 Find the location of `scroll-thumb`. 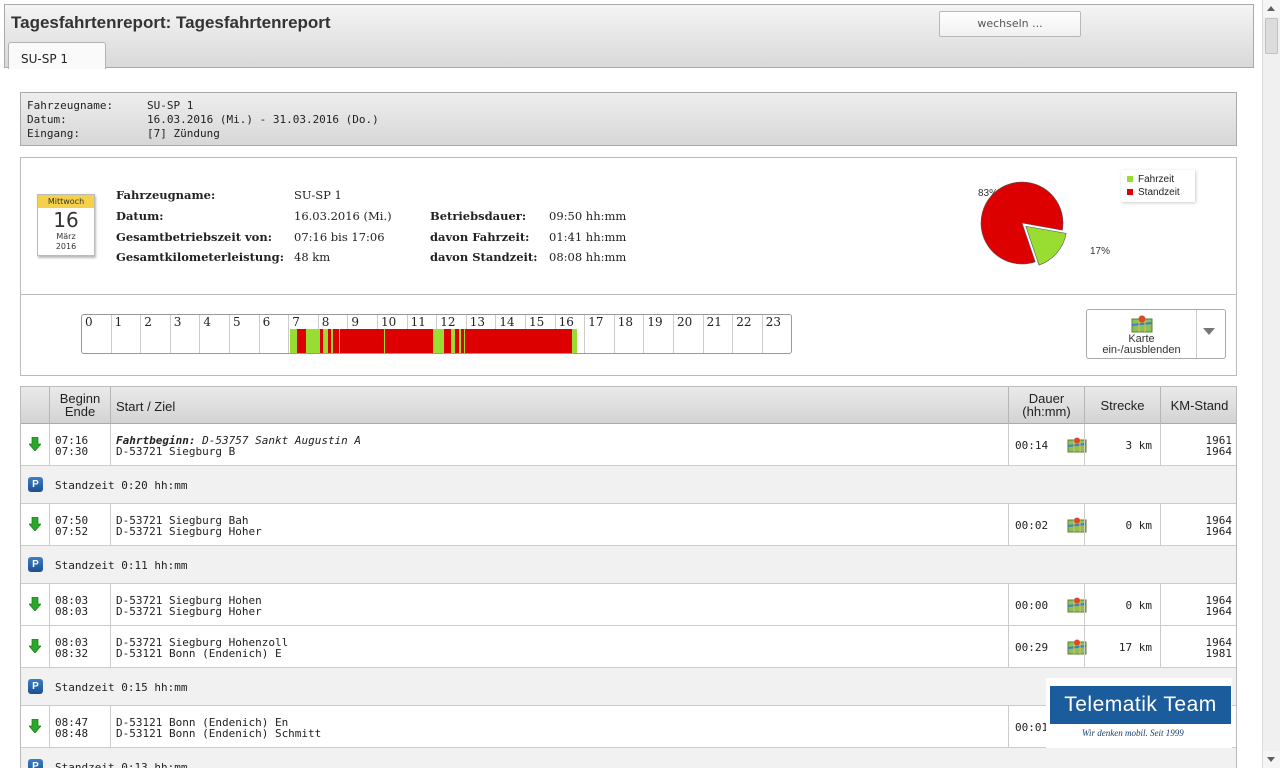

scroll-thumb is located at coordinates (1271, 36).